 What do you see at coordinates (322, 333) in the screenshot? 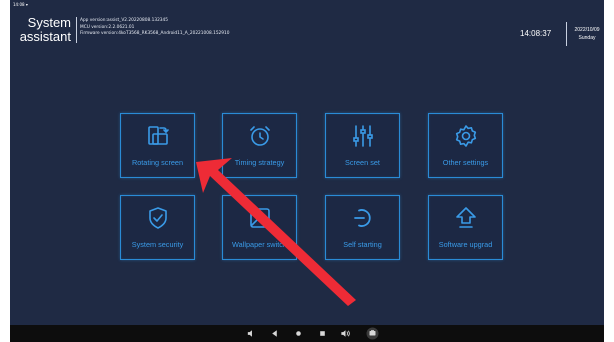
I see `recents-icon` at bounding box center [322, 333].